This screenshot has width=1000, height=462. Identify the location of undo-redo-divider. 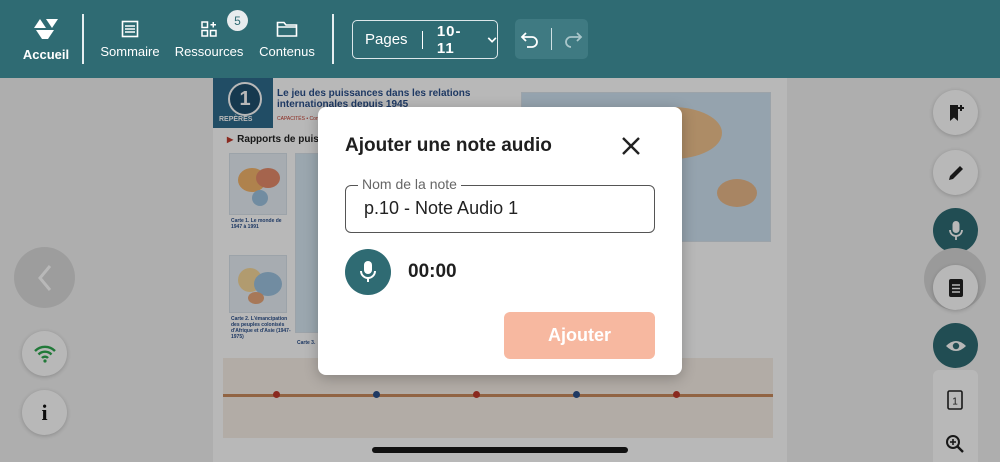
(551, 39).